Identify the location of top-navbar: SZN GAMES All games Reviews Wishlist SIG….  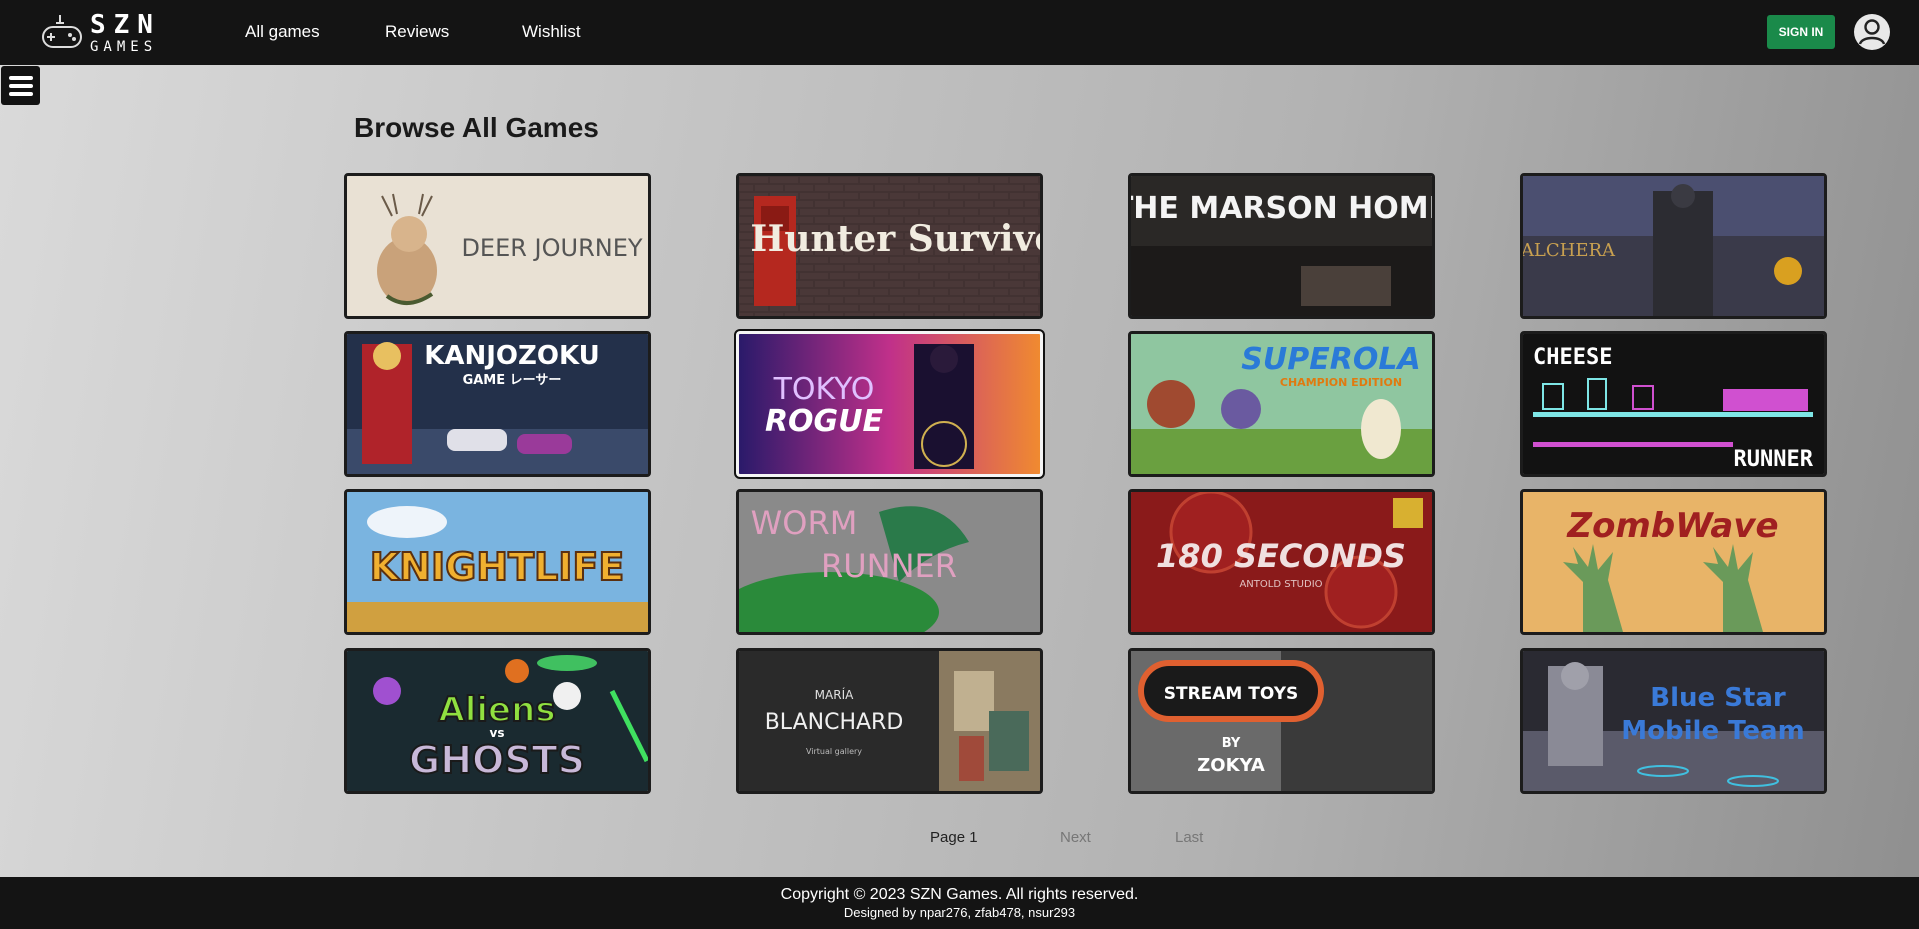
(959, 32).